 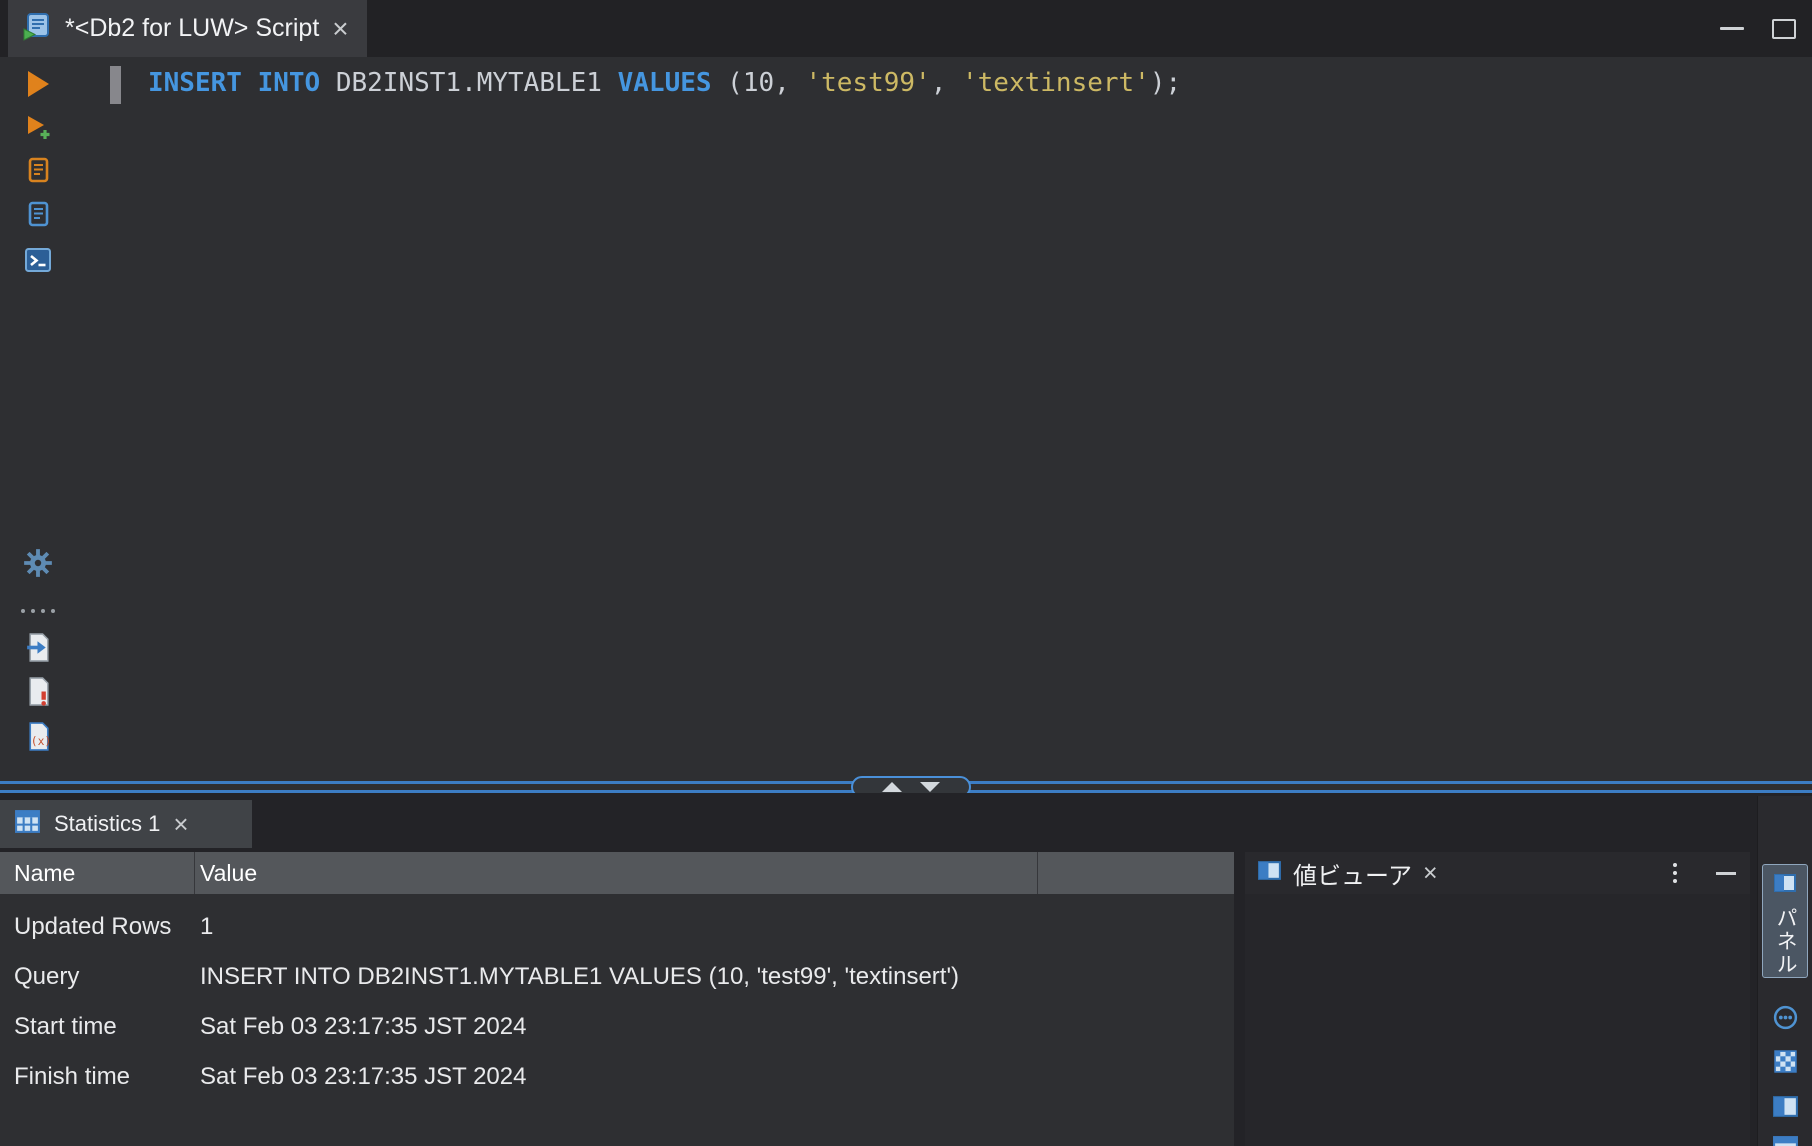 I want to click on statistics-table-header: Name Value, so click(x=617, y=873).